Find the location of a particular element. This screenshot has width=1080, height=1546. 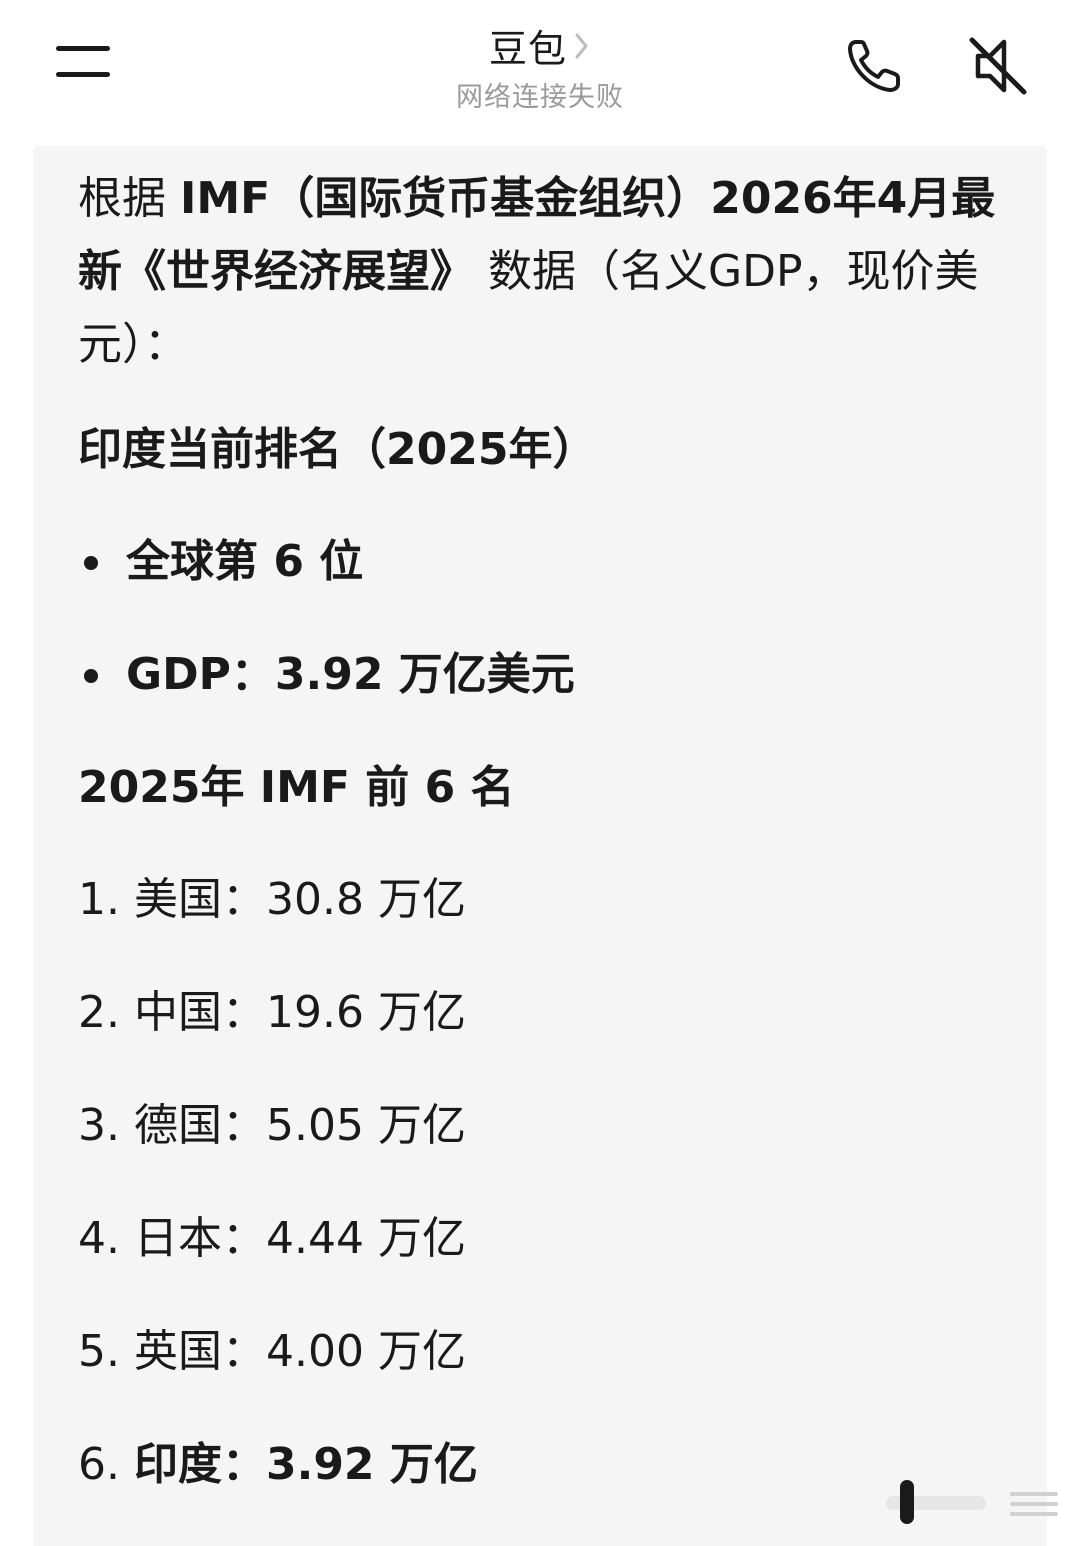

rank-country: 日本： is located at coordinates (199, 1238).